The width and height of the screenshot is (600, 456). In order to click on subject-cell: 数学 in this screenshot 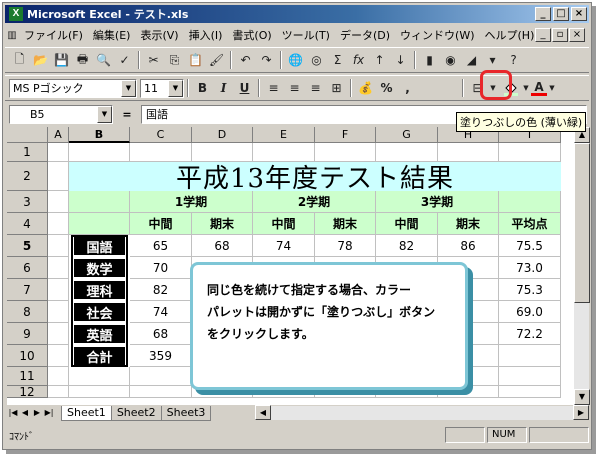, I will do `click(99, 268)`.